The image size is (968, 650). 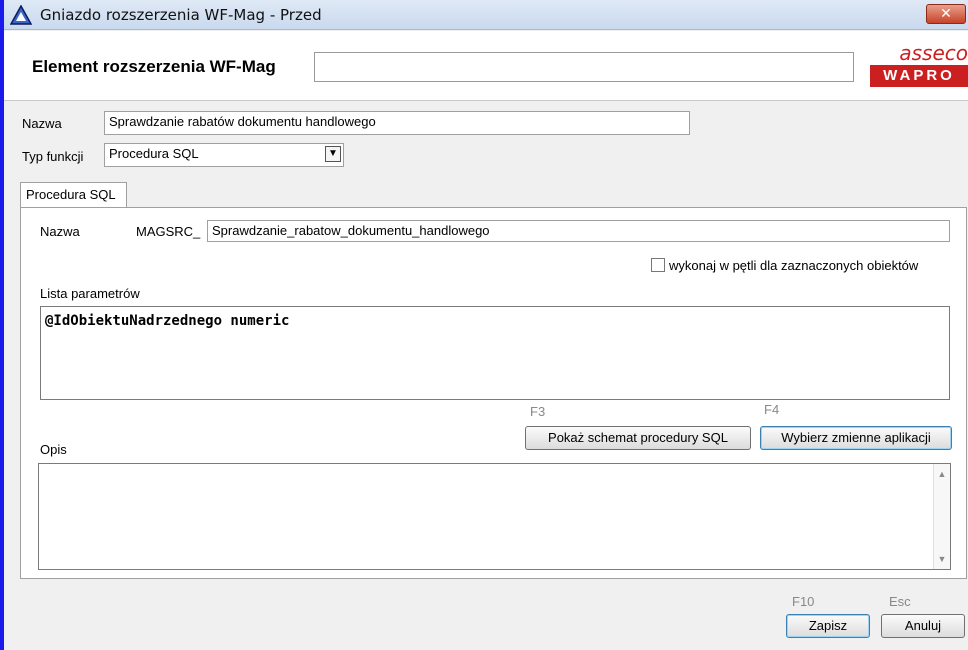 What do you see at coordinates (90, 293) in the screenshot?
I see `params-label: Lista parametrów` at bounding box center [90, 293].